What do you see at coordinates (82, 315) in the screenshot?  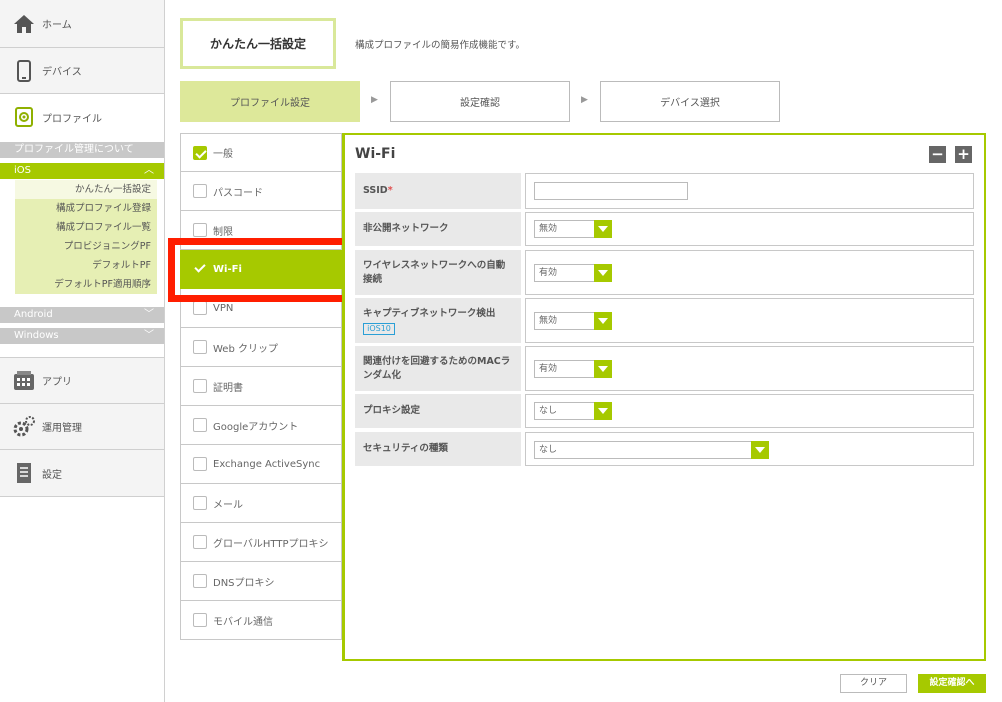 I see `android-section-header: Android ﹀` at bounding box center [82, 315].